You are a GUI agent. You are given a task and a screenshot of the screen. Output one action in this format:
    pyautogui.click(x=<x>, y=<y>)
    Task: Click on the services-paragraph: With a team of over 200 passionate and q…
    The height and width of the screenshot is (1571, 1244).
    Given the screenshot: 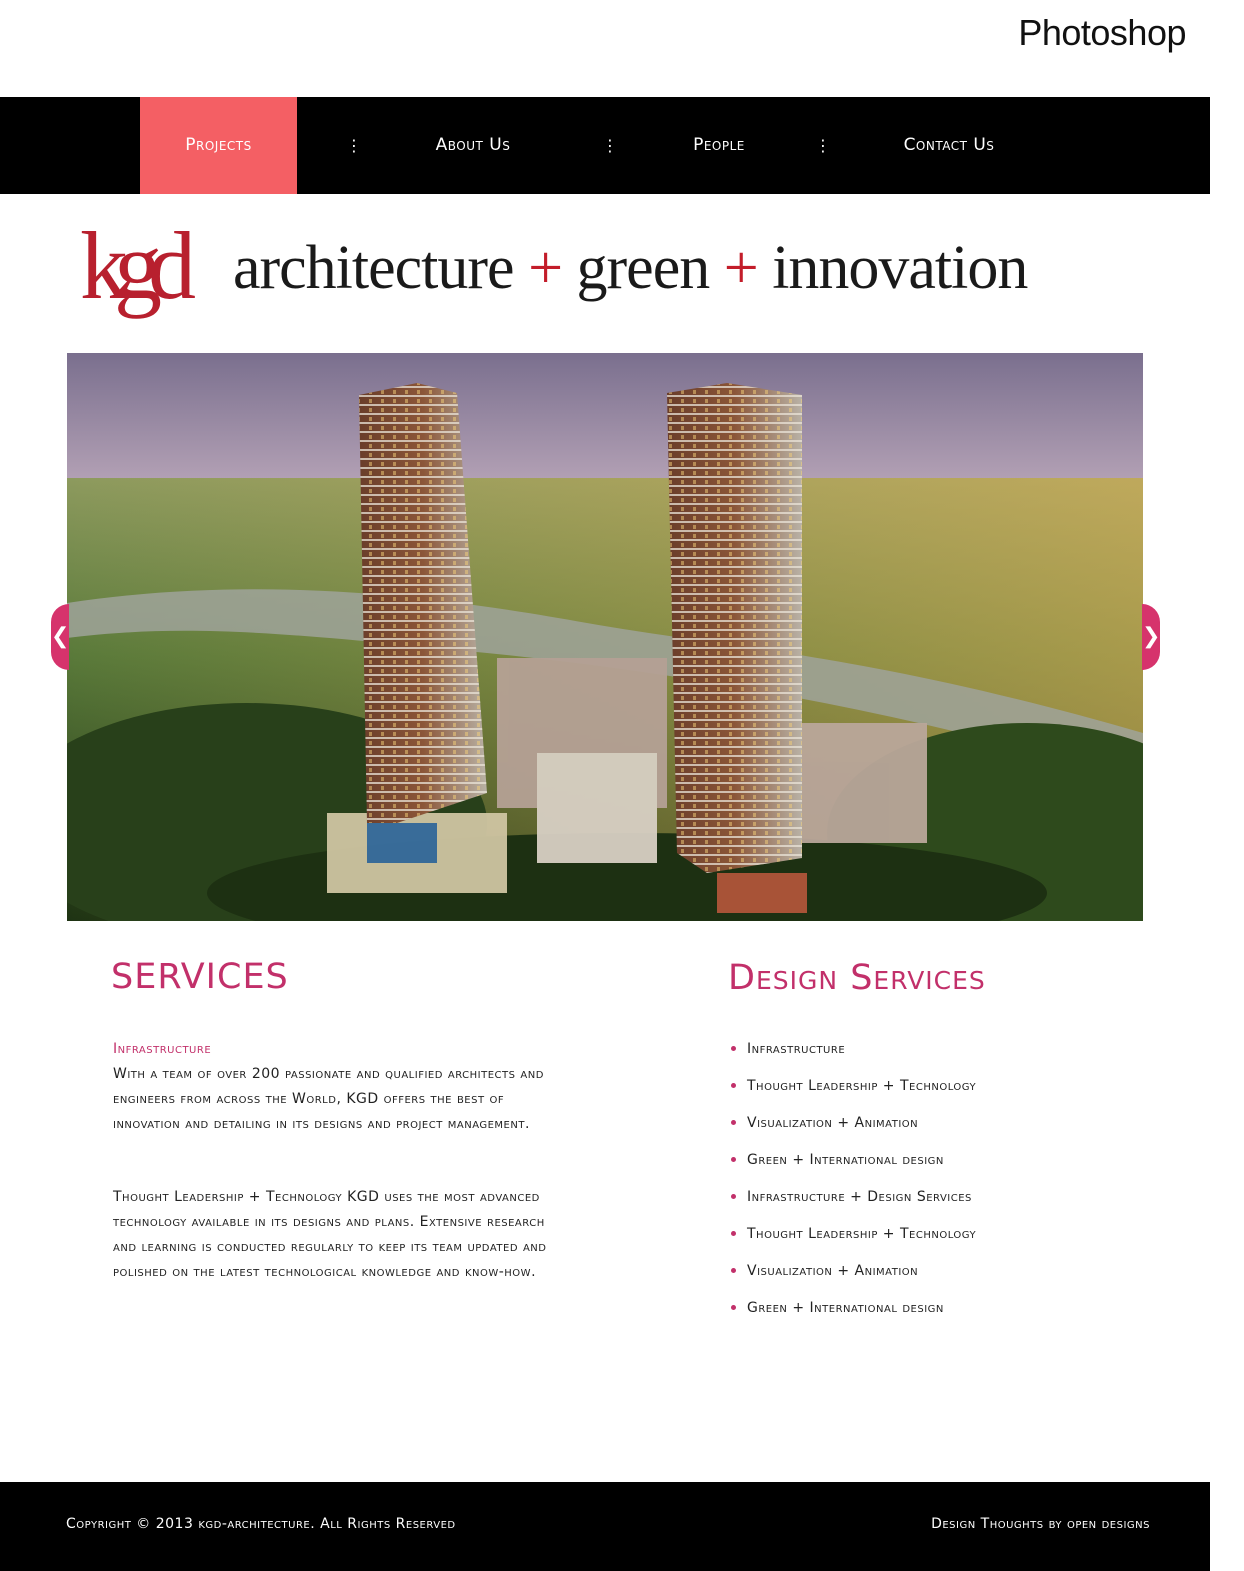 What is the action you would take?
    pyautogui.click(x=328, y=1099)
    